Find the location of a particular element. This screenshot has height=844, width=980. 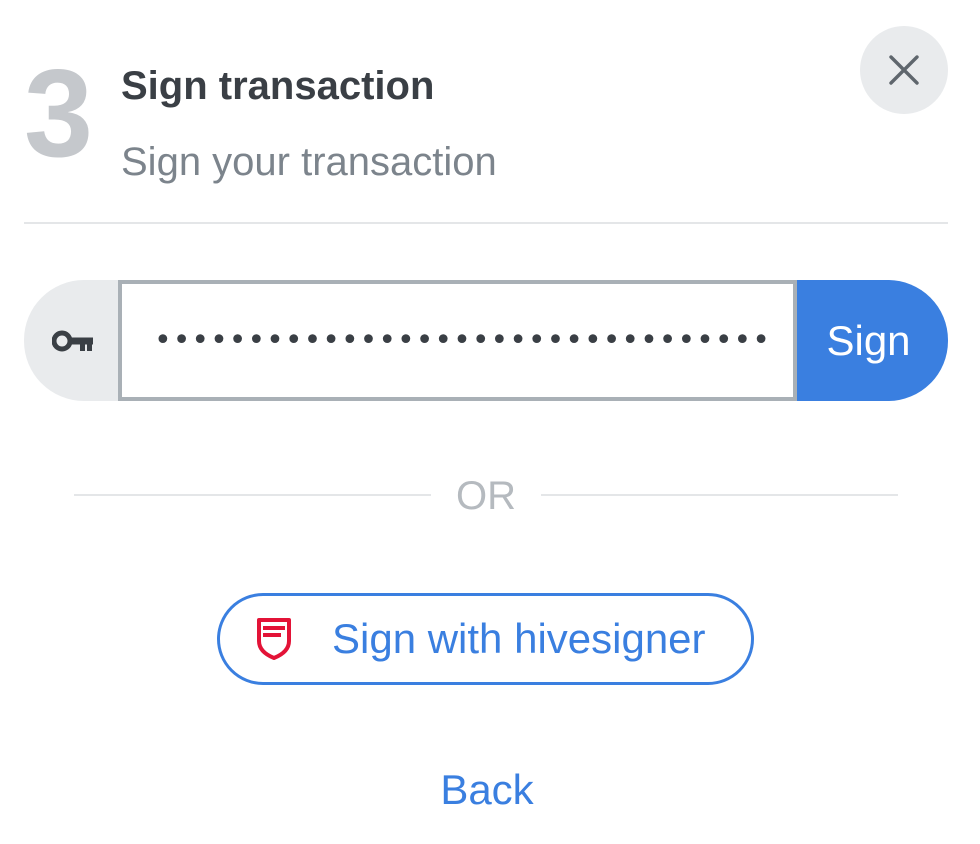

close-icon is located at coordinates (904, 70).